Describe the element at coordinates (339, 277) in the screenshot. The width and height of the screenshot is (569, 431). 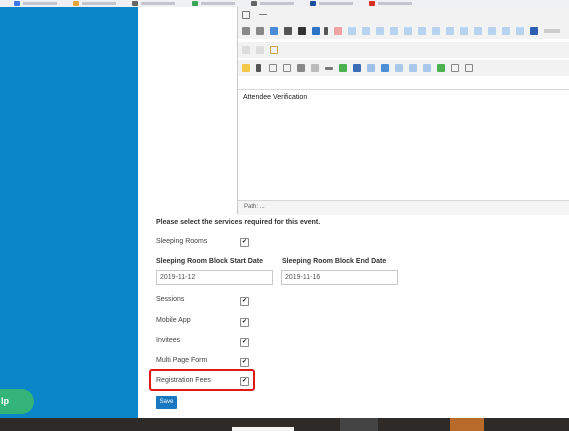
I see `end-date-input: 2019-11-16` at that location.